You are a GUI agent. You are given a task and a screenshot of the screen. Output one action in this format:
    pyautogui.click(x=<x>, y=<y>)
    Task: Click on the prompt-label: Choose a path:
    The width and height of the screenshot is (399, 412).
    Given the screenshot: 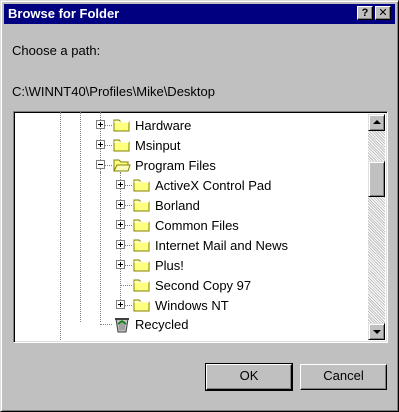 What is the action you would take?
    pyautogui.click(x=56, y=50)
    